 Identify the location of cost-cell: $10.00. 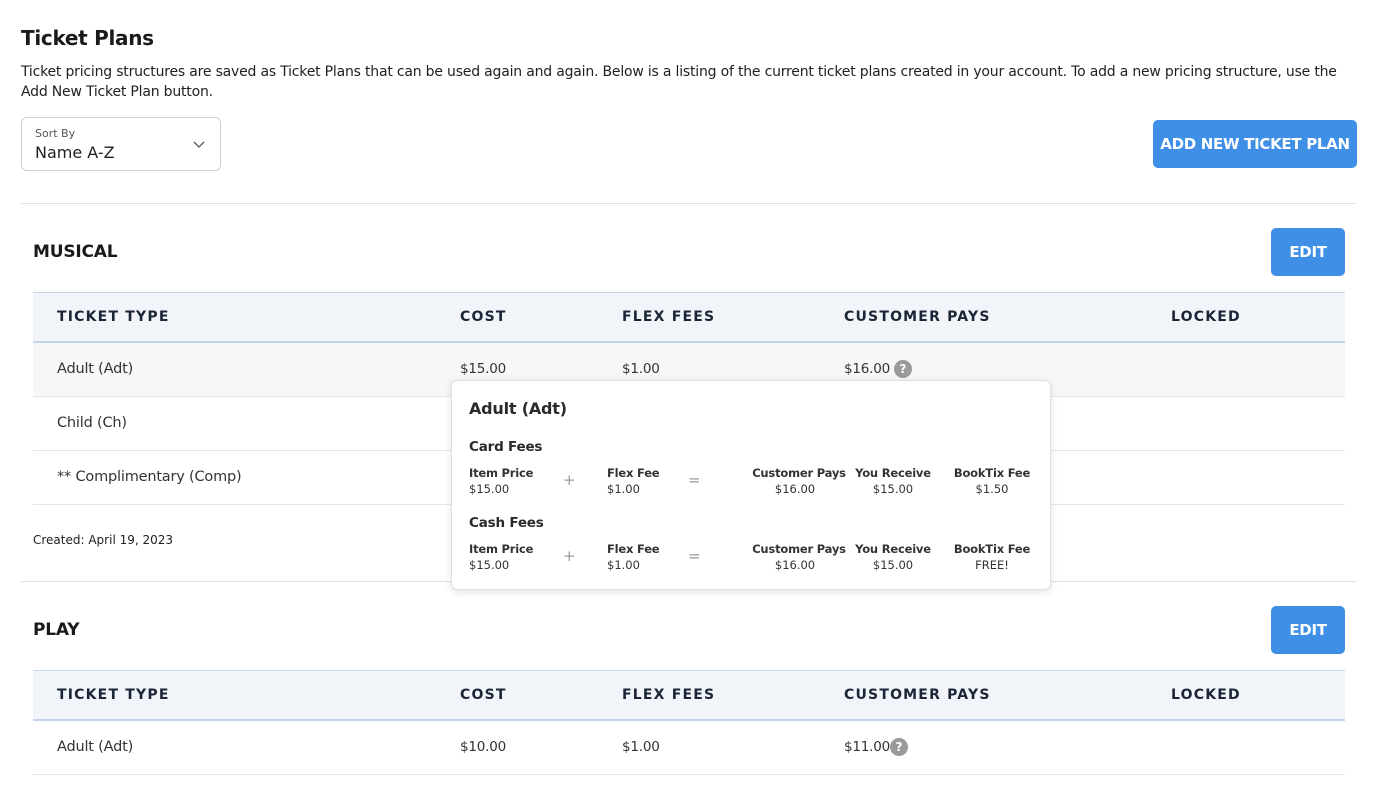
(483, 747).